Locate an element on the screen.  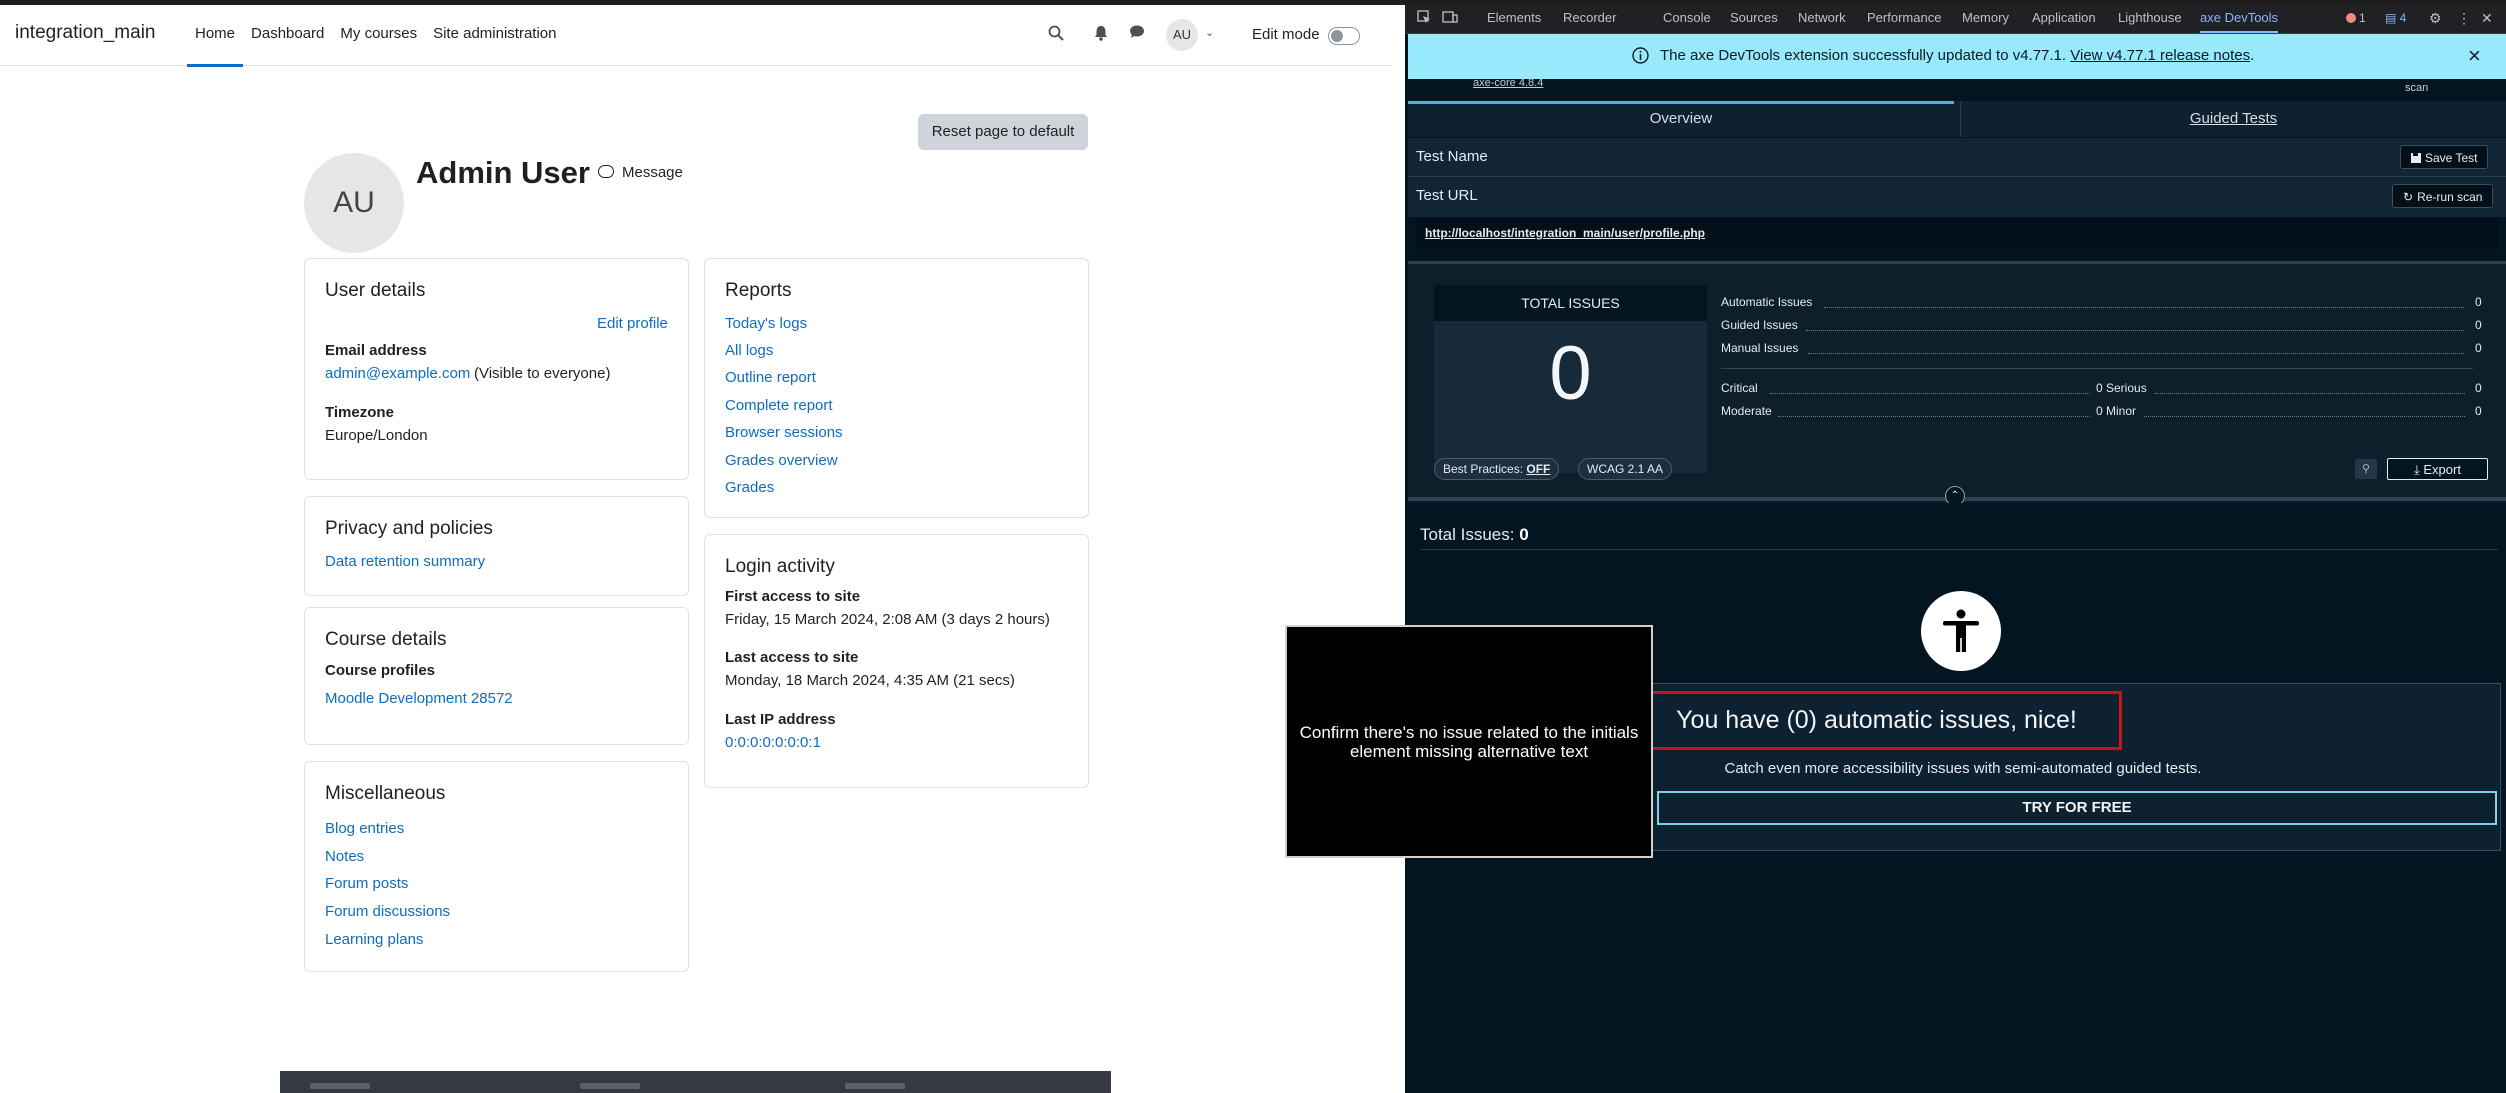
devtools-tab-application: Application is located at coordinates (2064, 17).